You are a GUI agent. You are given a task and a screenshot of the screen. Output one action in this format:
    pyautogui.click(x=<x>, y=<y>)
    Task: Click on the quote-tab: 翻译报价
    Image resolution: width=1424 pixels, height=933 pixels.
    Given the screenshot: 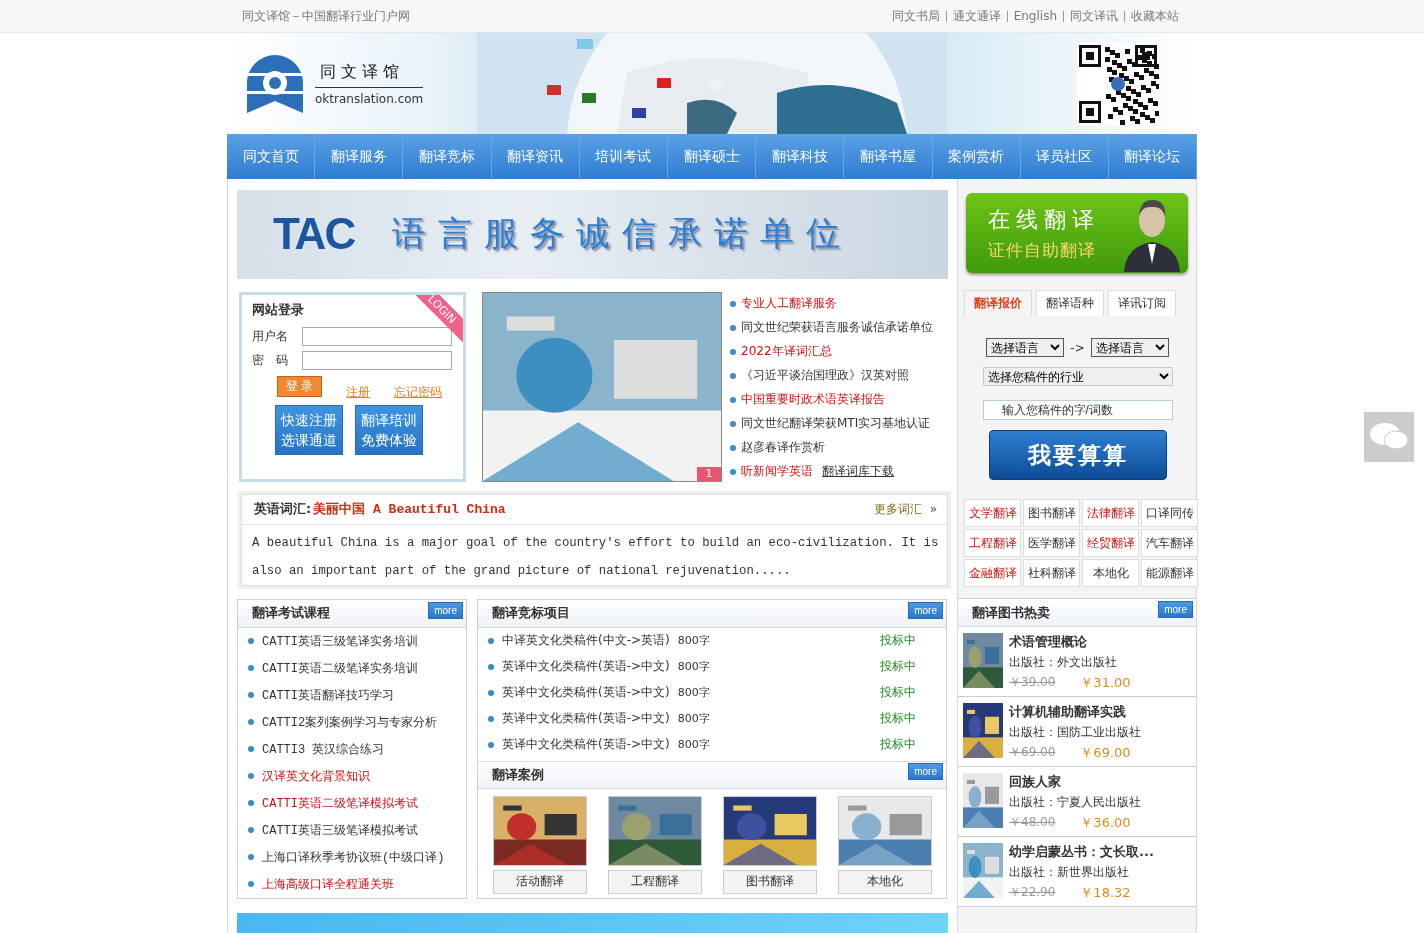 What is the action you would take?
    pyautogui.click(x=998, y=303)
    